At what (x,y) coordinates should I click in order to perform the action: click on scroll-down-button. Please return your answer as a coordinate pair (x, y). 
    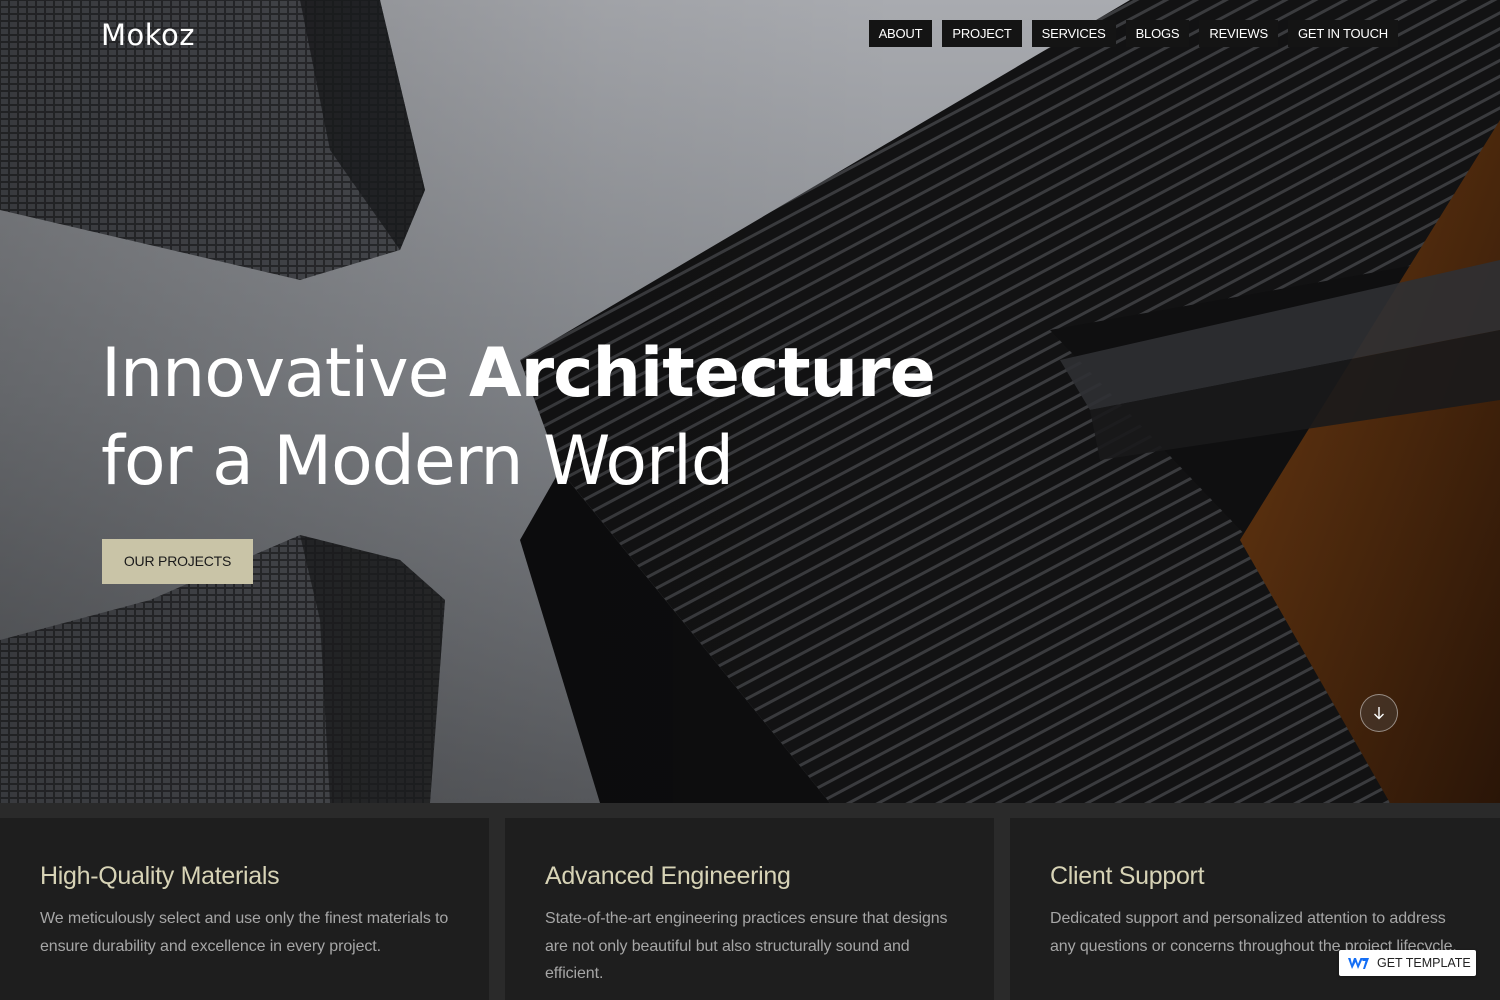
    Looking at the image, I should click on (1379, 713).